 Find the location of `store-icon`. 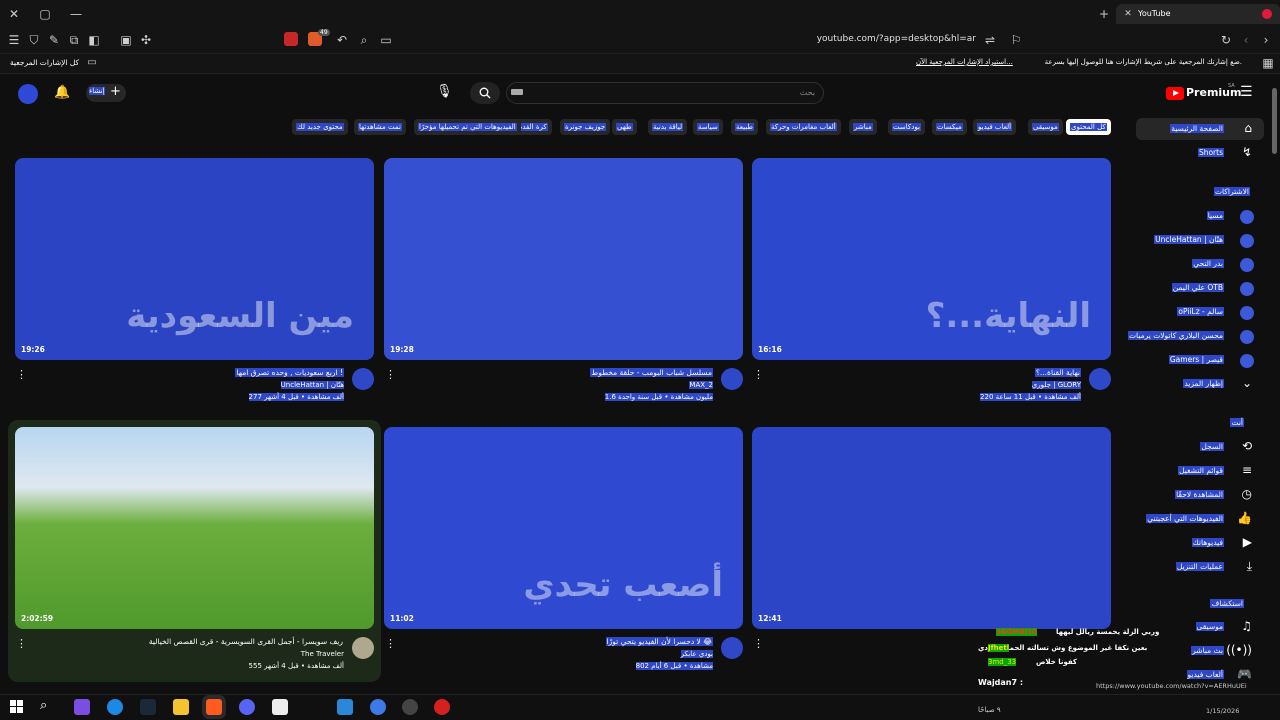

store-icon is located at coordinates (280, 707).